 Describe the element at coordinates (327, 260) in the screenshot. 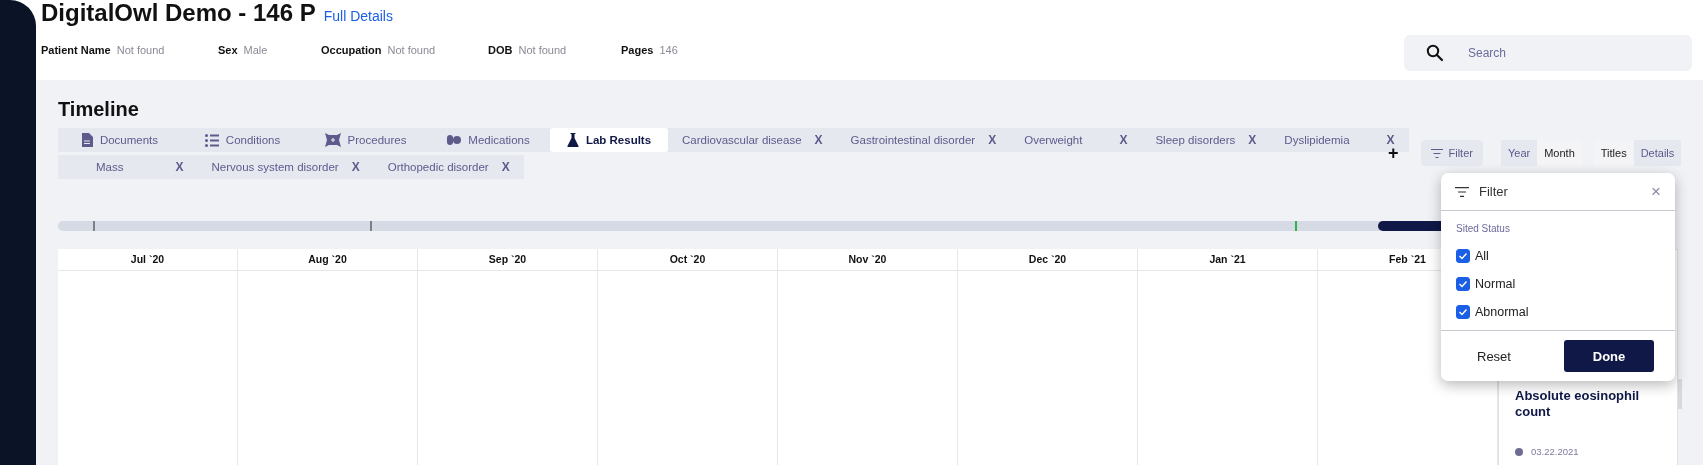

I see `month-header: Aug `20` at that location.